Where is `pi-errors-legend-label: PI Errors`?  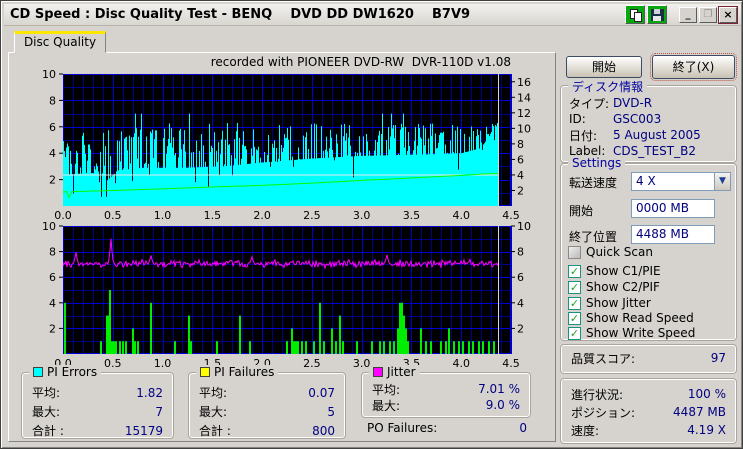
pi-errors-legend-label: PI Errors is located at coordinates (72, 372).